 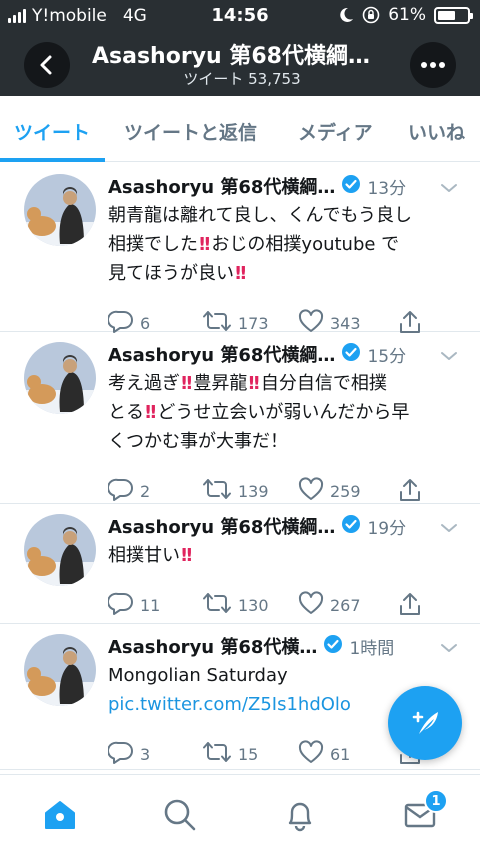 I want to click on tweet-text-line: 相撲でした!! おじの相撲youtube で, so click(x=283, y=244).